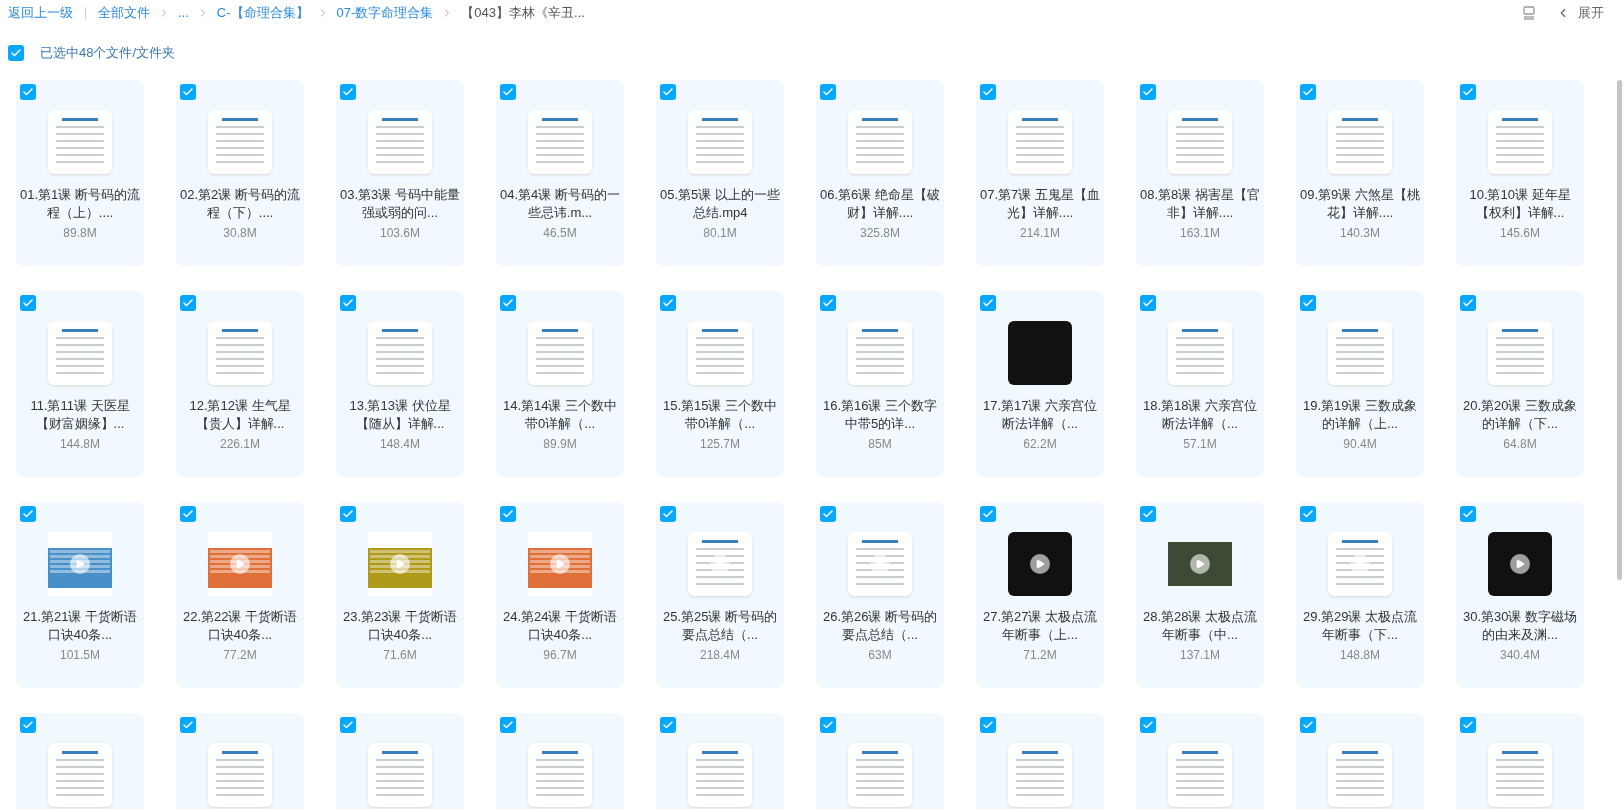 This screenshot has width=1624, height=809. What do you see at coordinates (1520, 173) in the screenshot?
I see `file-card: 10.第10课 延年星【权利】详解... 145.6M` at bounding box center [1520, 173].